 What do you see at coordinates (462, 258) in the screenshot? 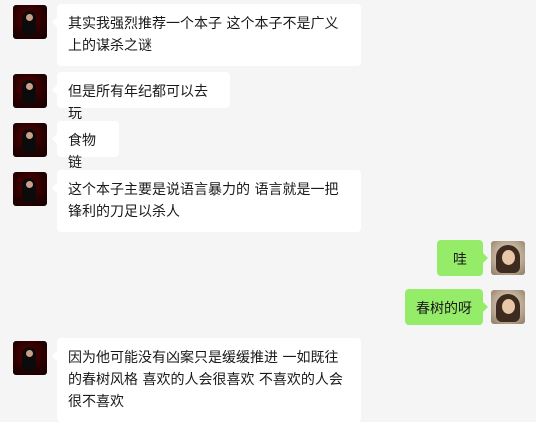
I see `message-bubble-outgoing: 哇` at bounding box center [462, 258].